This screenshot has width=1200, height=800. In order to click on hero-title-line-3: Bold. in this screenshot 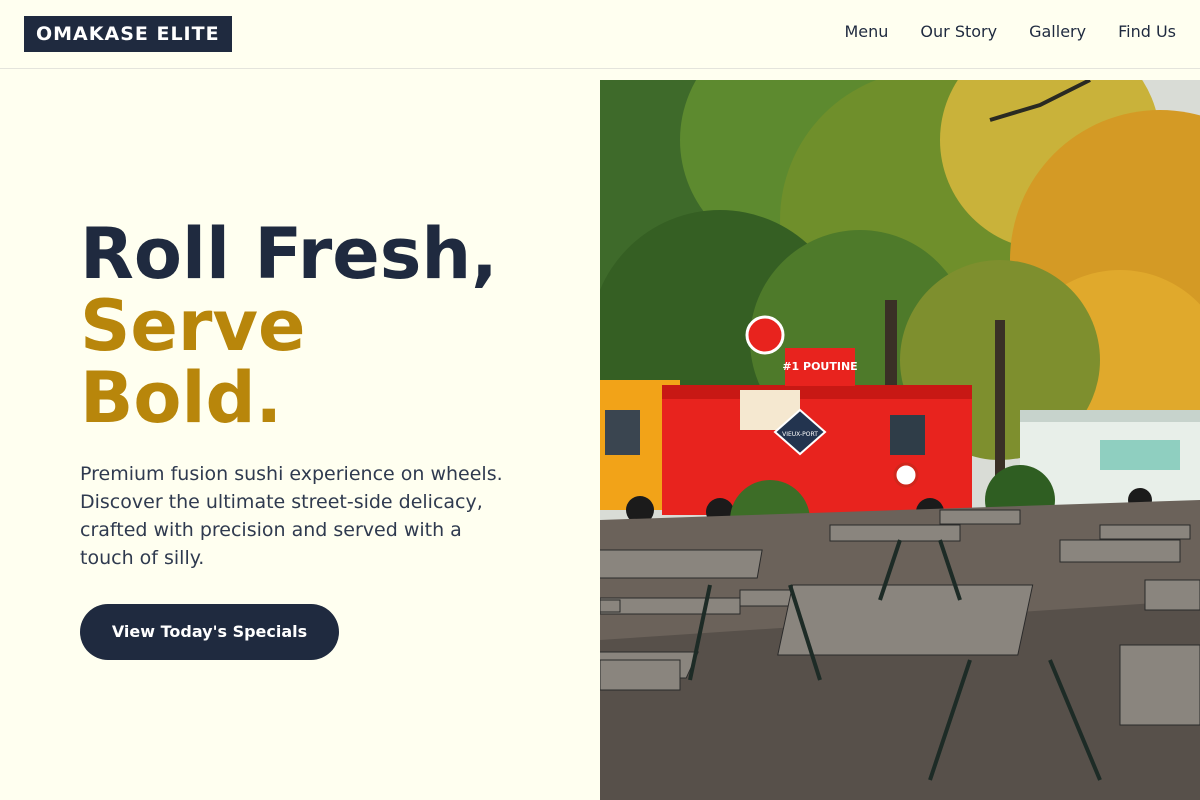, I will do `click(181, 398)`.